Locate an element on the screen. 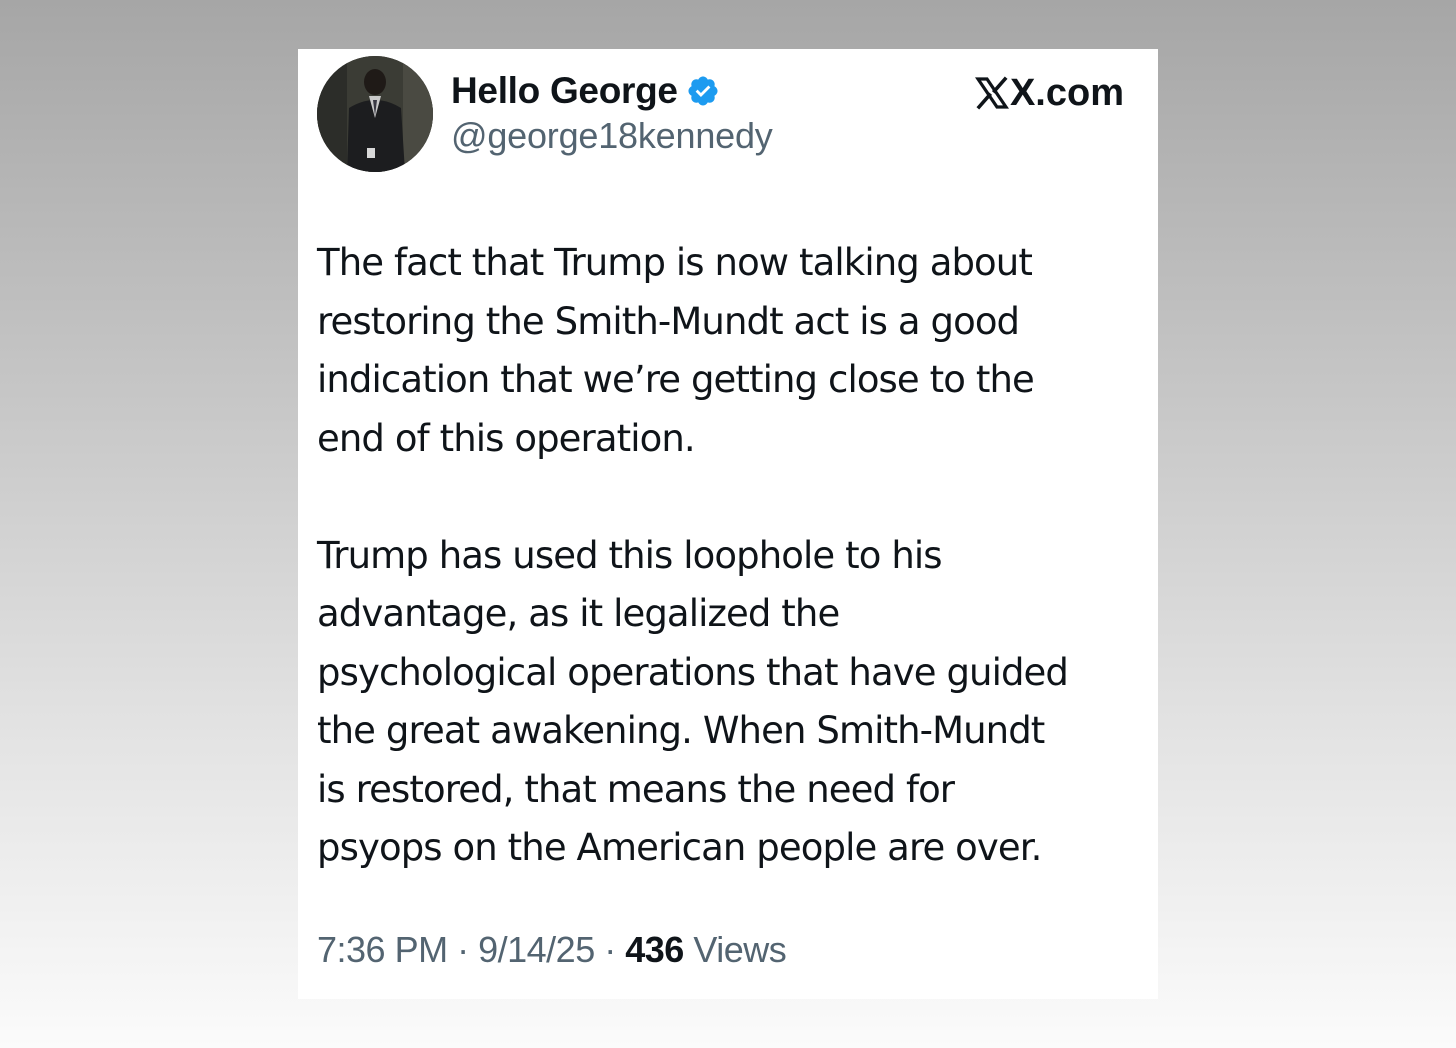  brand-label: X.com is located at coordinates (1049, 93).